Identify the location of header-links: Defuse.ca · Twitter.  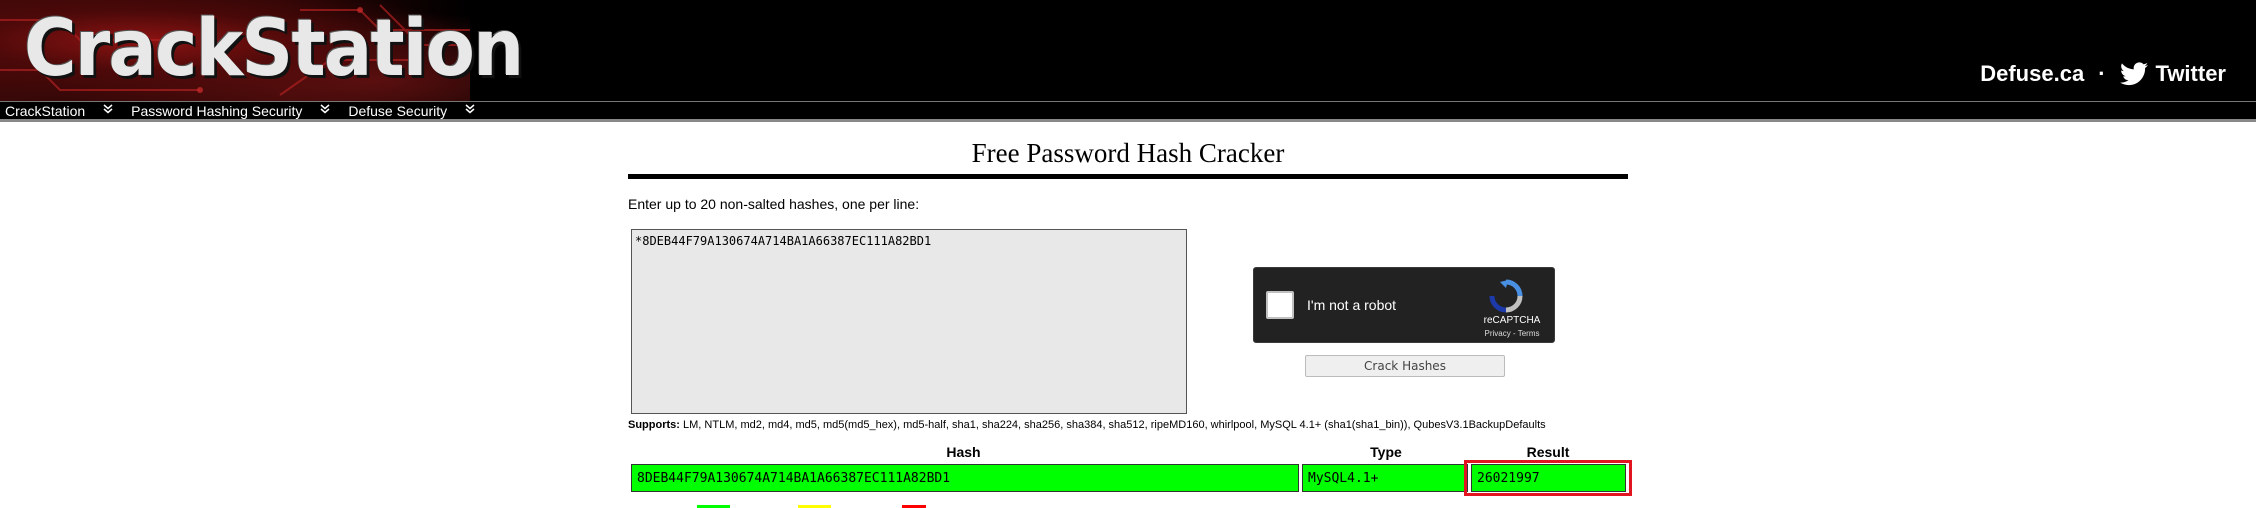
(2103, 74).